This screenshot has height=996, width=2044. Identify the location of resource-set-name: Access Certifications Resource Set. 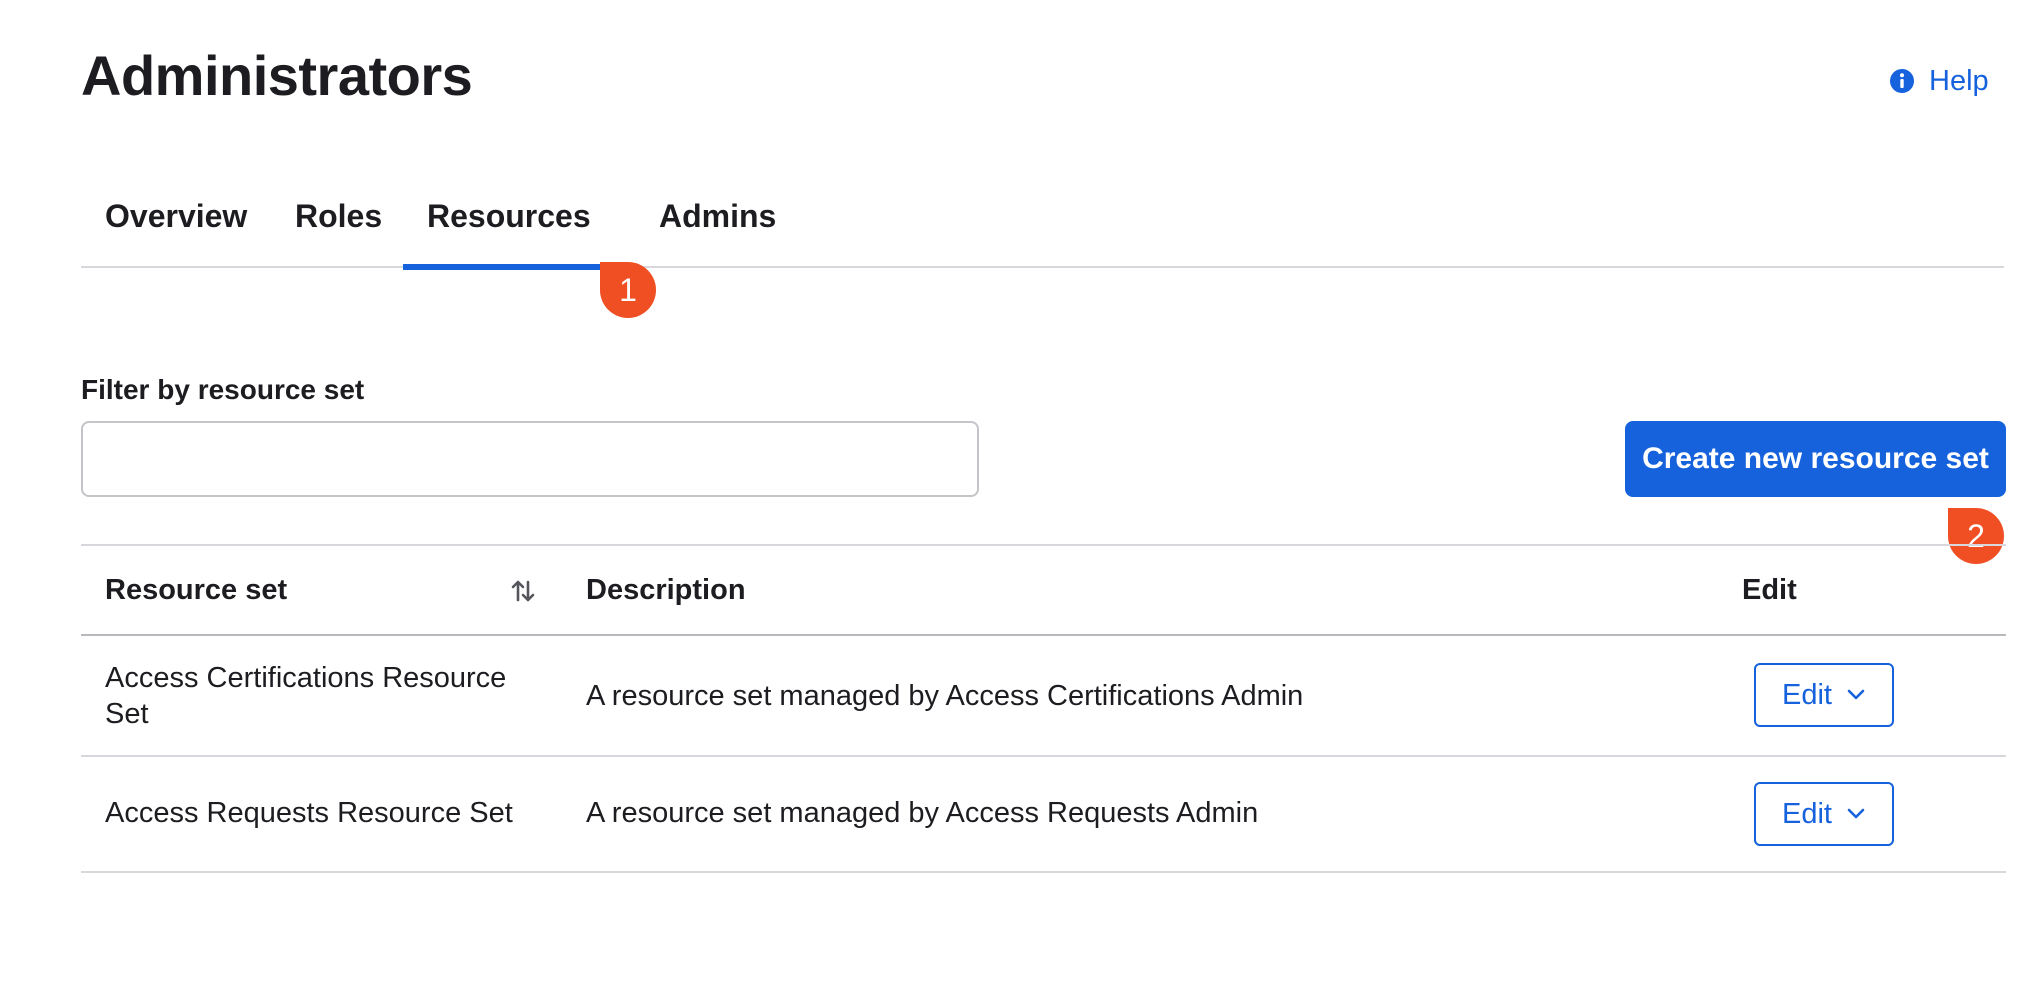
(306, 696).